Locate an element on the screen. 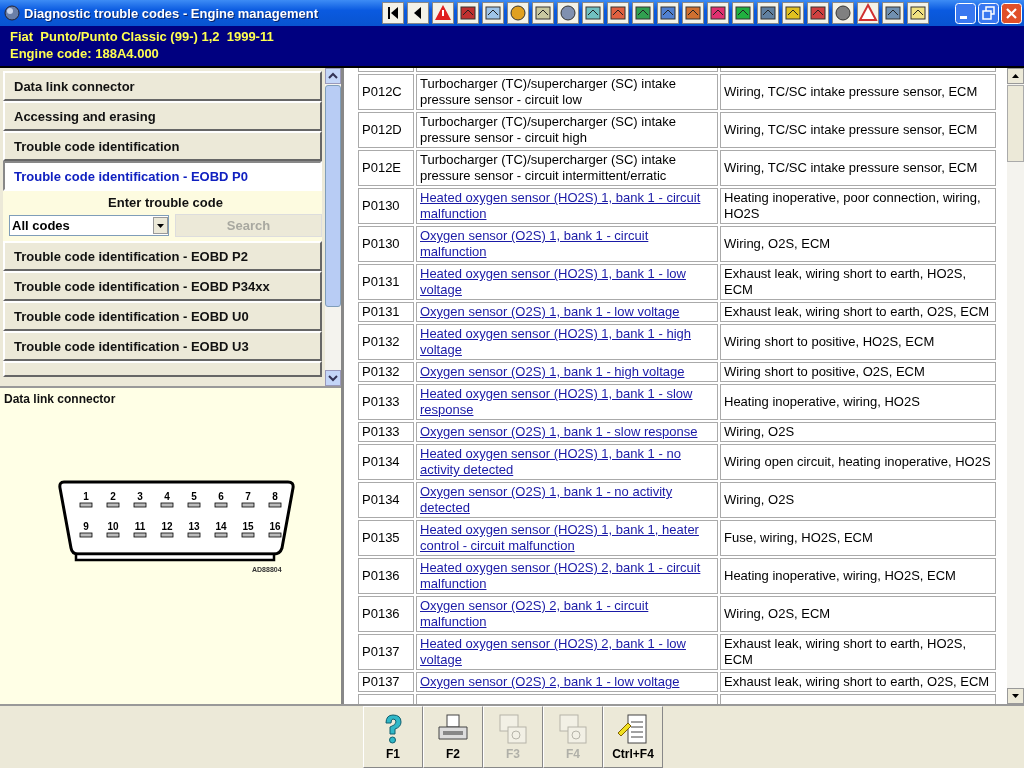  code-cell: P0135 is located at coordinates (386, 538).